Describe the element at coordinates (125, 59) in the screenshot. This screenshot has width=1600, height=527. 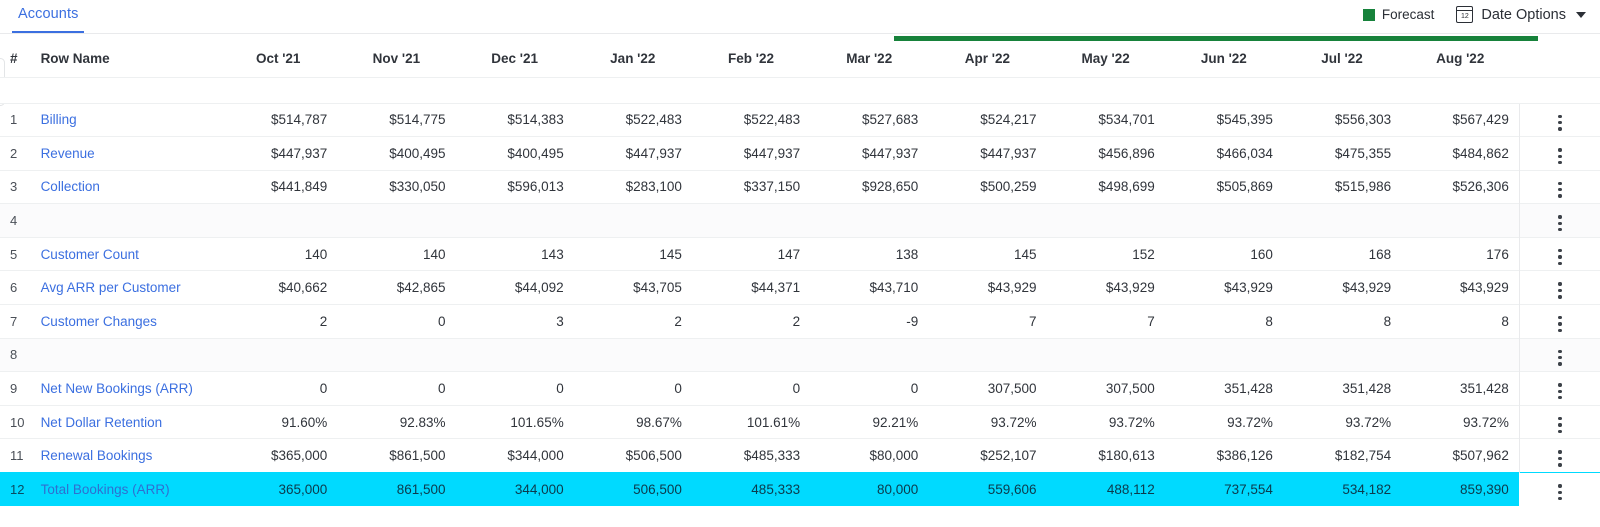
I see `column-header-row-name: Row Name` at that location.